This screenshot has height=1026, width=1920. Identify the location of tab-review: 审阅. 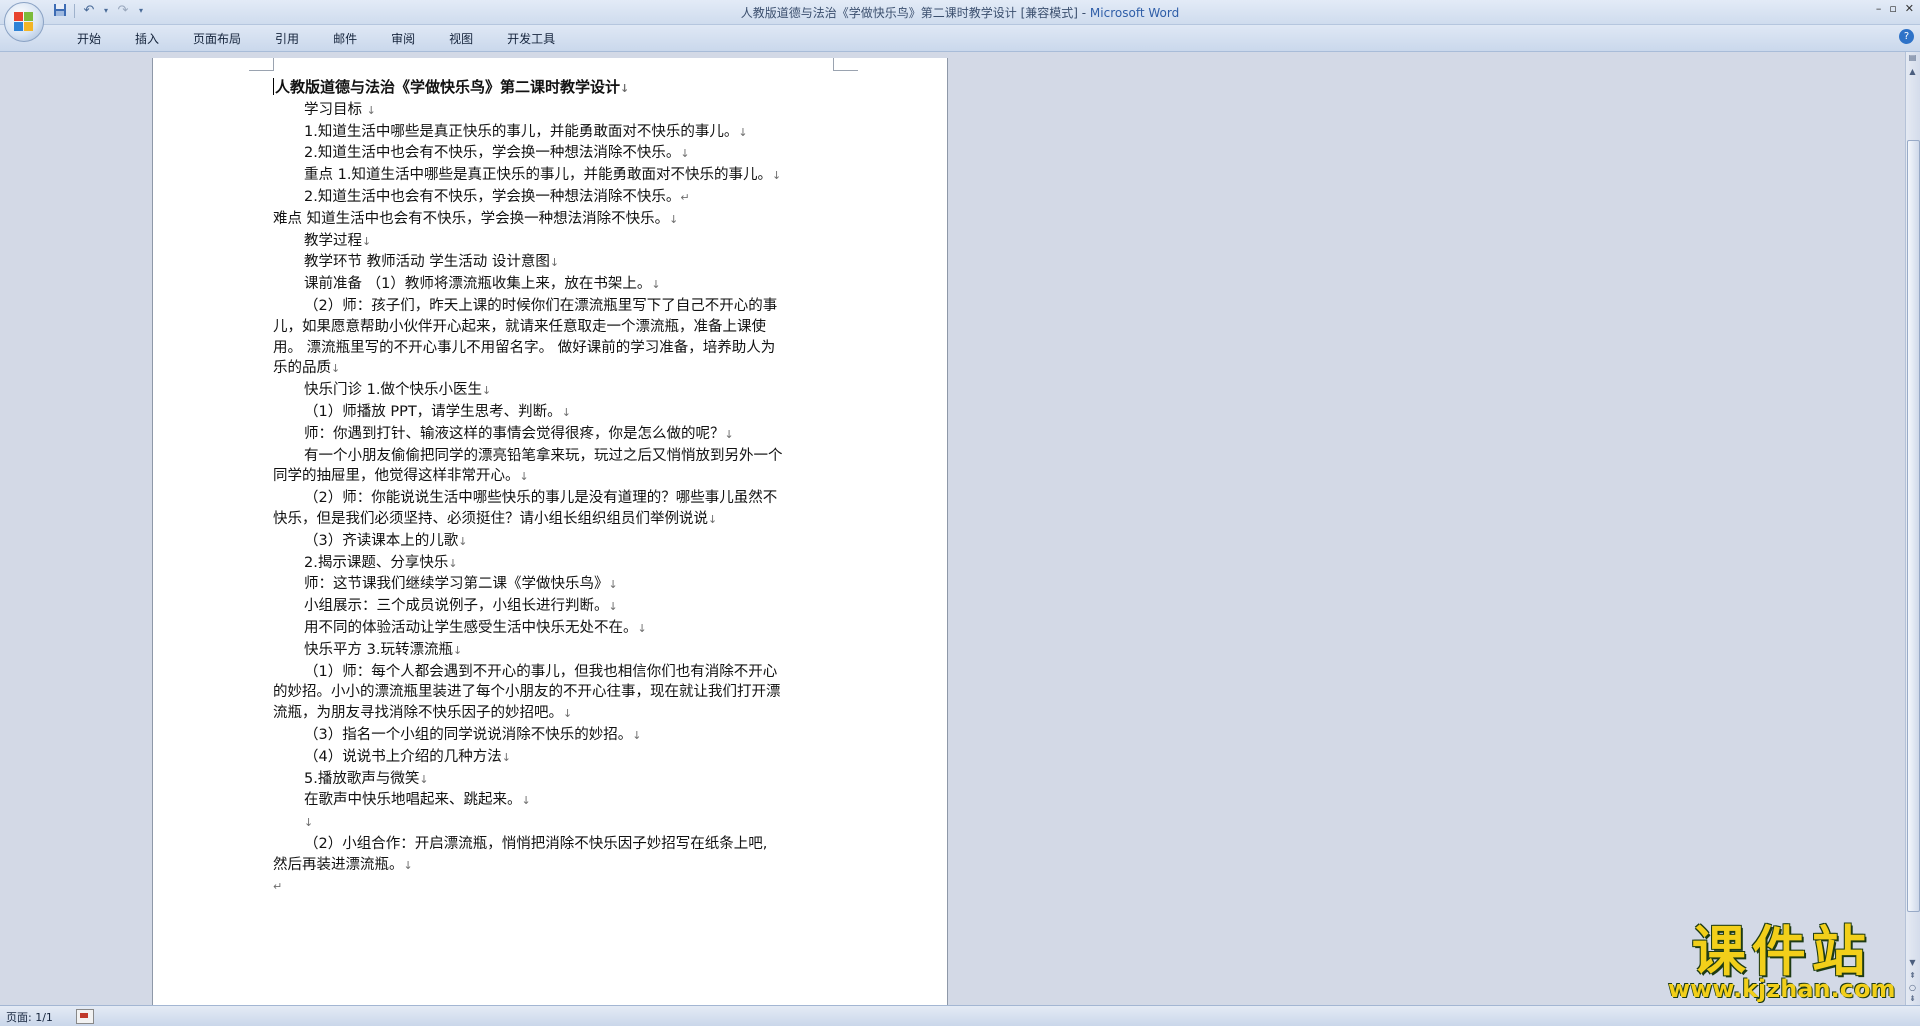
(403, 39).